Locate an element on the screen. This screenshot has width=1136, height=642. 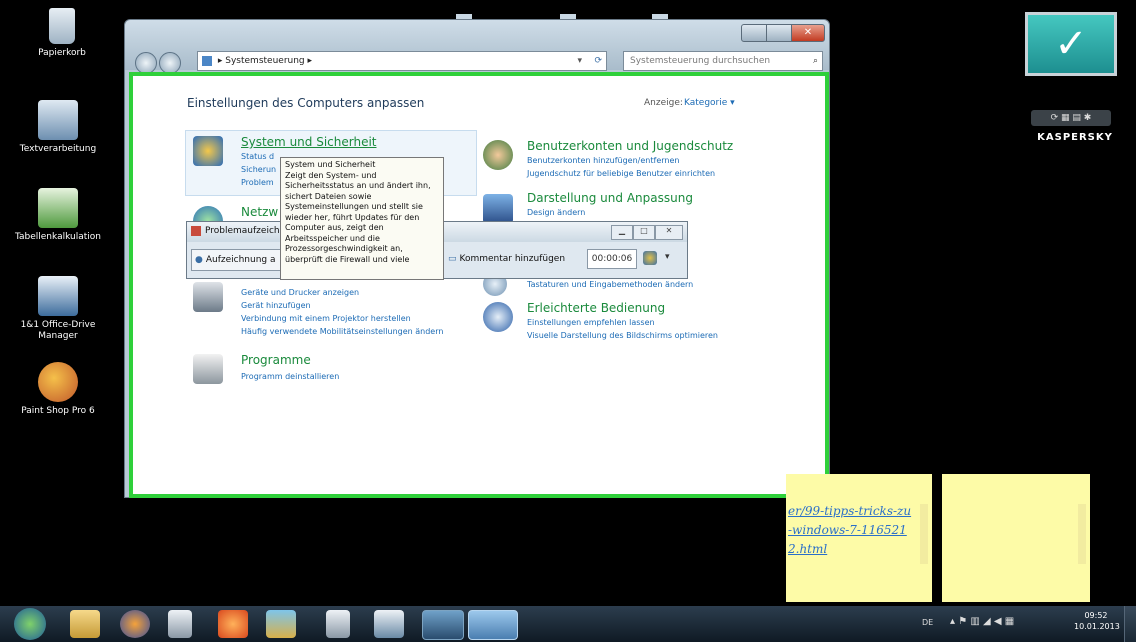
desktop-icon-label: 1&1 Office-Drive Manager is located at coordinates (58, 330).